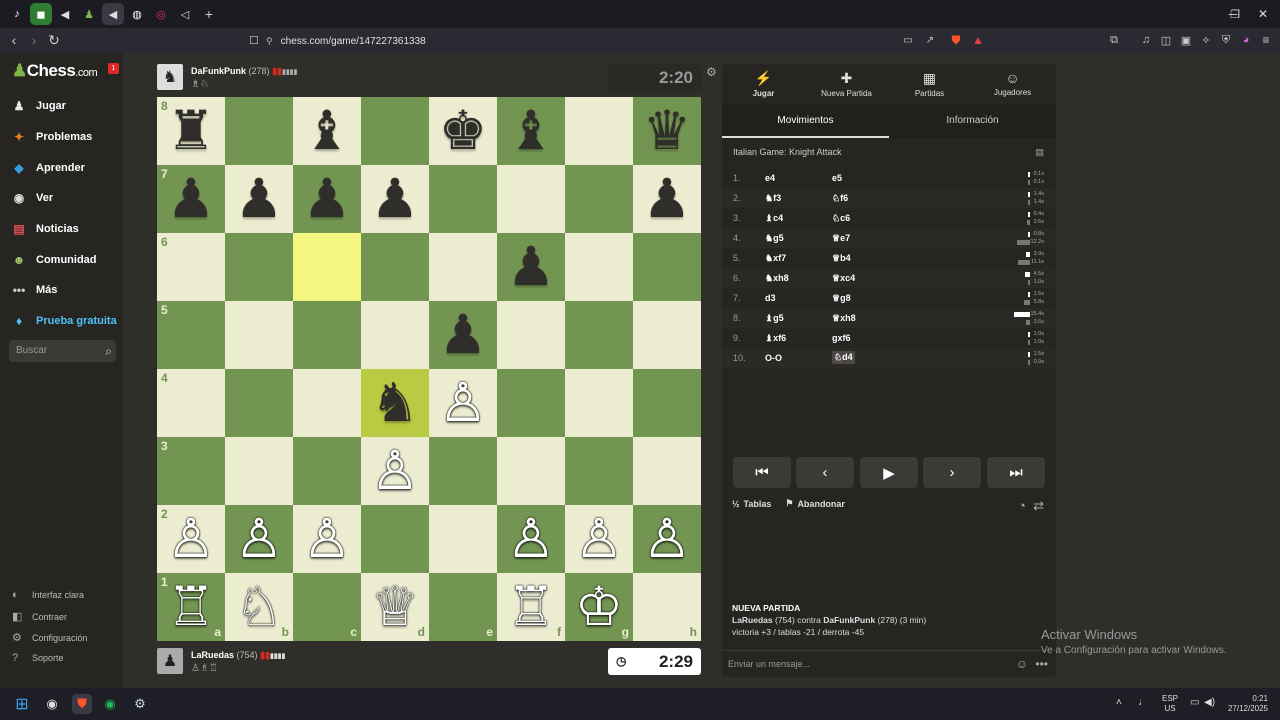 The width and height of the screenshot is (1280, 720). Describe the element at coordinates (89, 14) in the screenshot. I see `tab-chess: ♟` at that location.